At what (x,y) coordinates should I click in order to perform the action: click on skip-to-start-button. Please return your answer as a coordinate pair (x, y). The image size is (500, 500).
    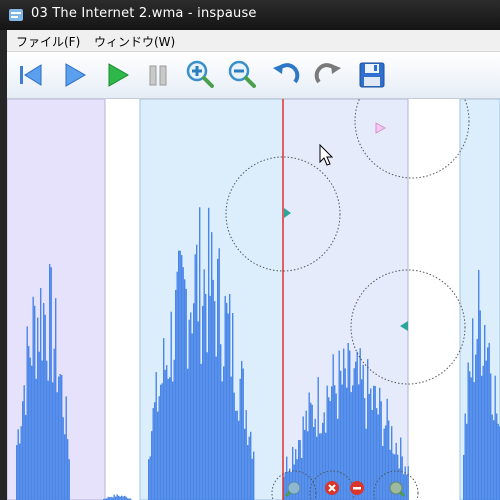
    Looking at the image, I should click on (30, 75).